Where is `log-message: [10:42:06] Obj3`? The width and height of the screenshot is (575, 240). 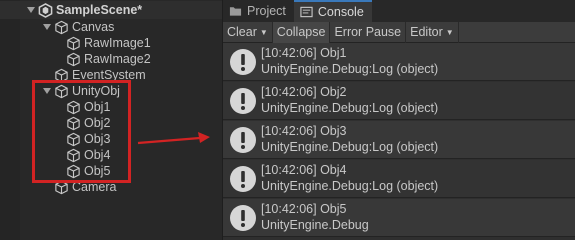
log-message: [10:42:06] Obj3 is located at coordinates (304, 131).